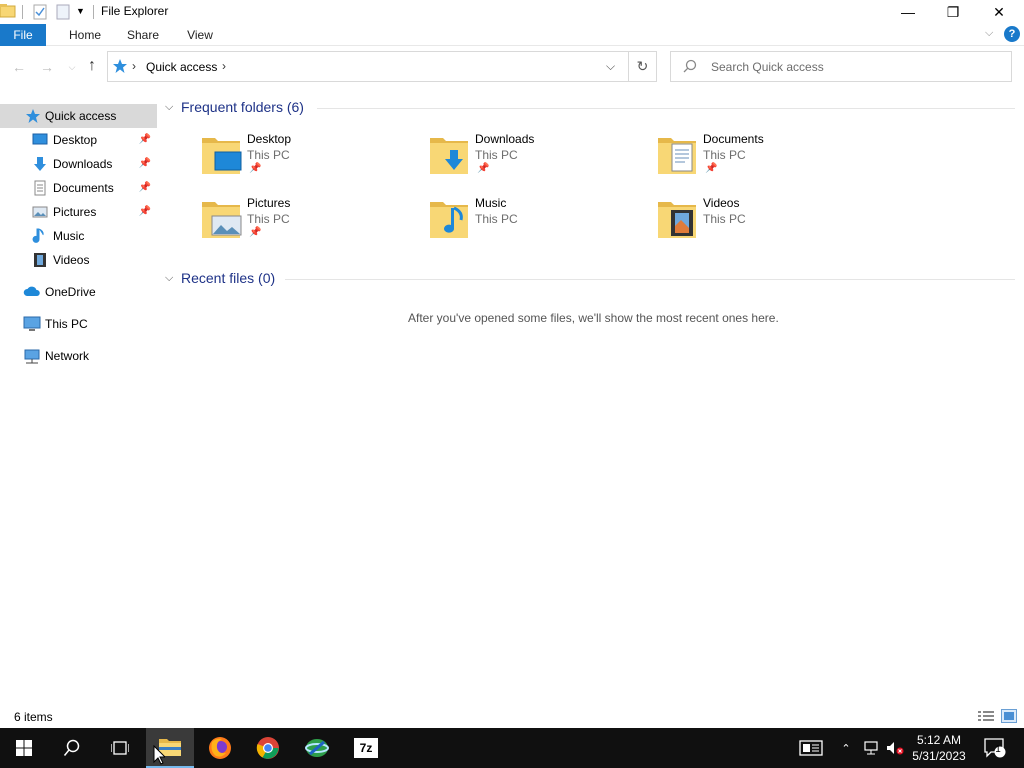 The height and width of the screenshot is (768, 1024). What do you see at coordinates (78, 356) in the screenshot?
I see `nav-item-network: Network` at bounding box center [78, 356].